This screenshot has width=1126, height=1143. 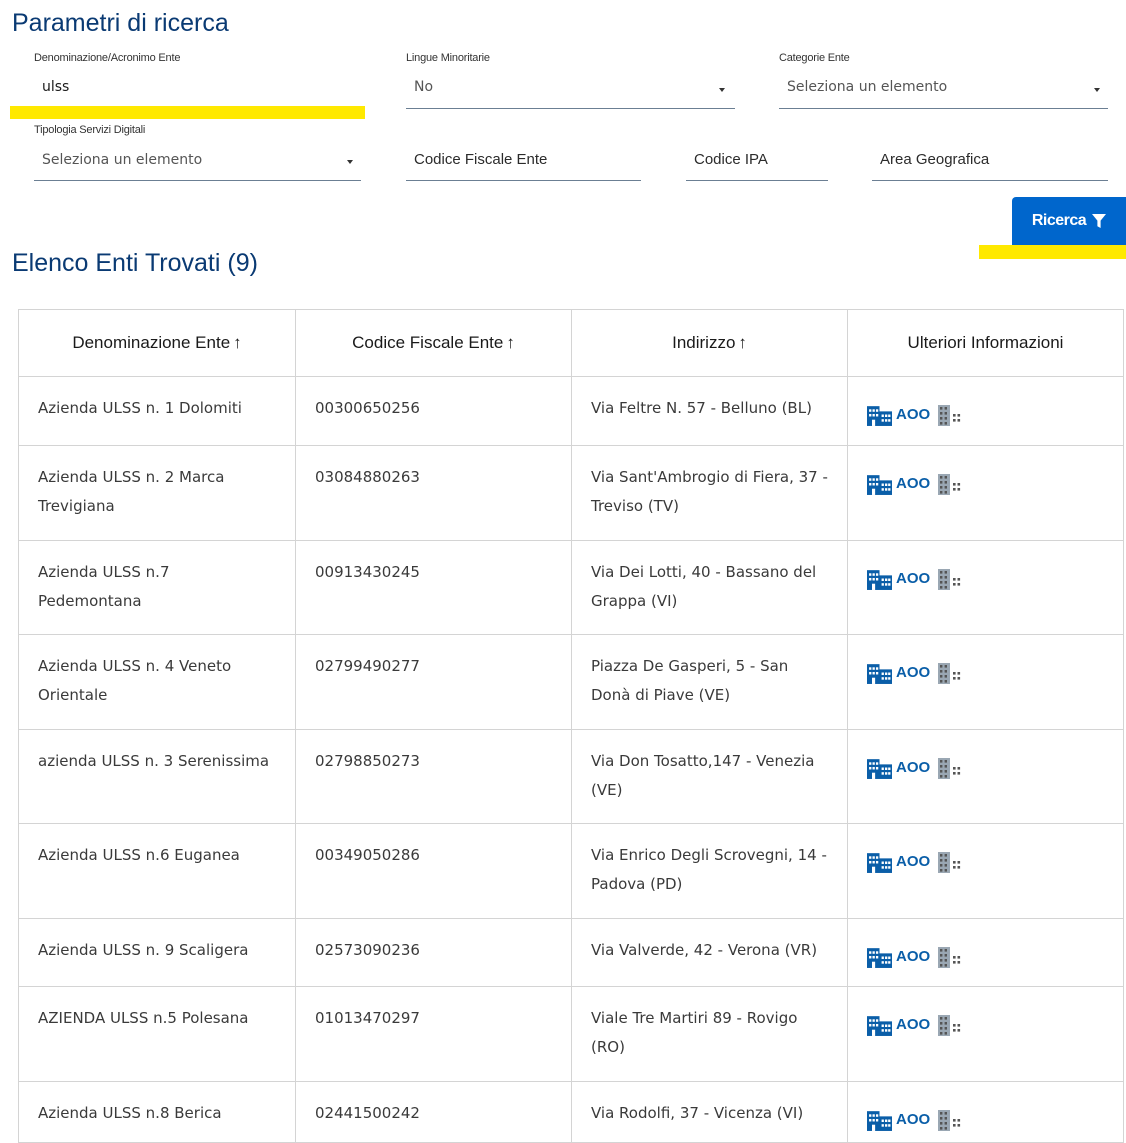 I want to click on filter-icon, so click(x=1099, y=220).